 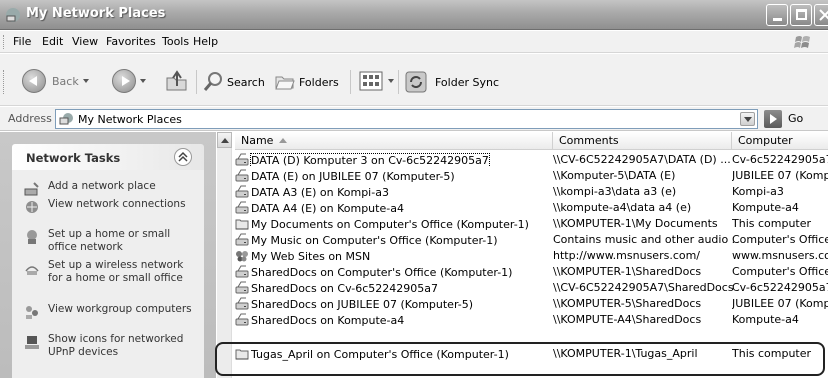 I want to click on item-comments: \\KOMPUTER-5\SharedDocs, so click(x=627, y=303).